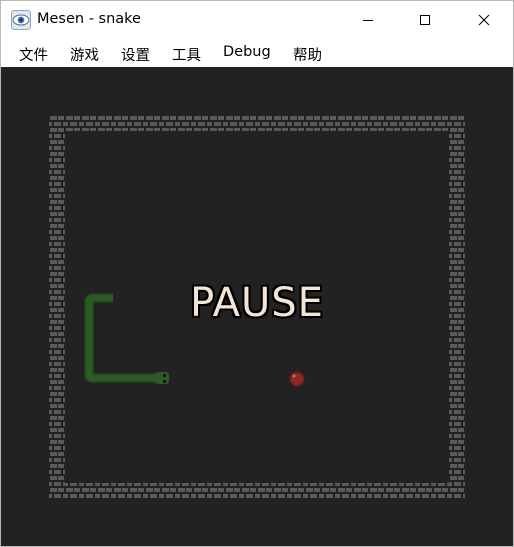 The image size is (514, 547). What do you see at coordinates (186, 54) in the screenshot?
I see `menu-tools: 工具` at bounding box center [186, 54].